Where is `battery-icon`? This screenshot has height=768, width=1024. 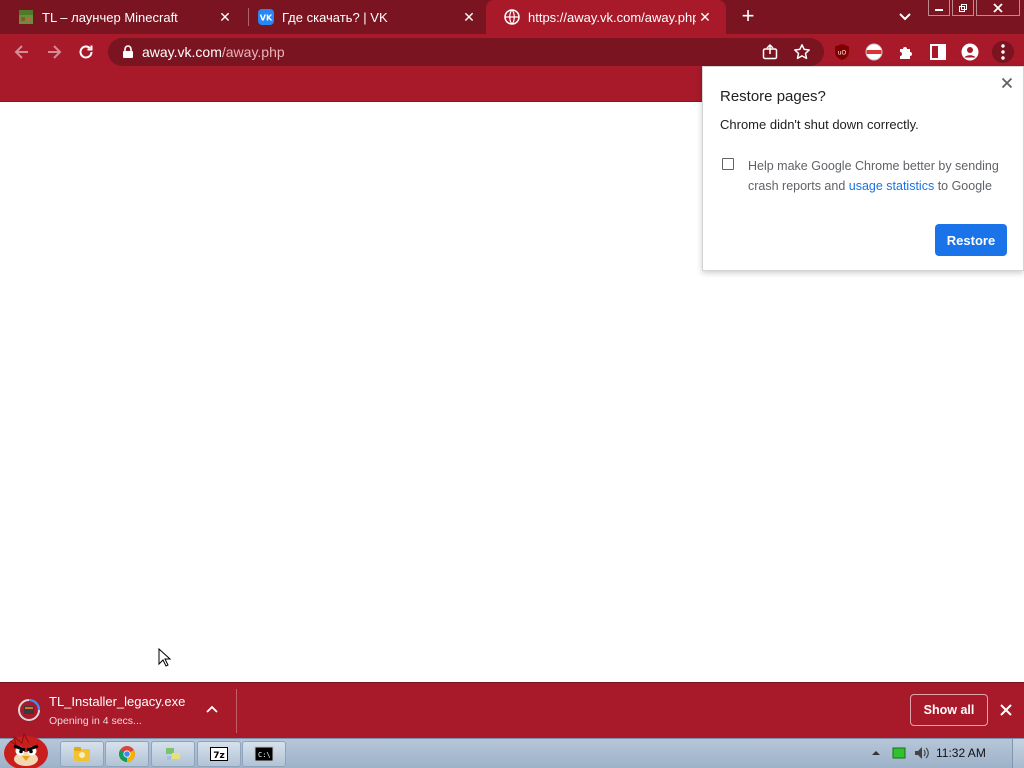
battery-icon is located at coordinates (899, 753).